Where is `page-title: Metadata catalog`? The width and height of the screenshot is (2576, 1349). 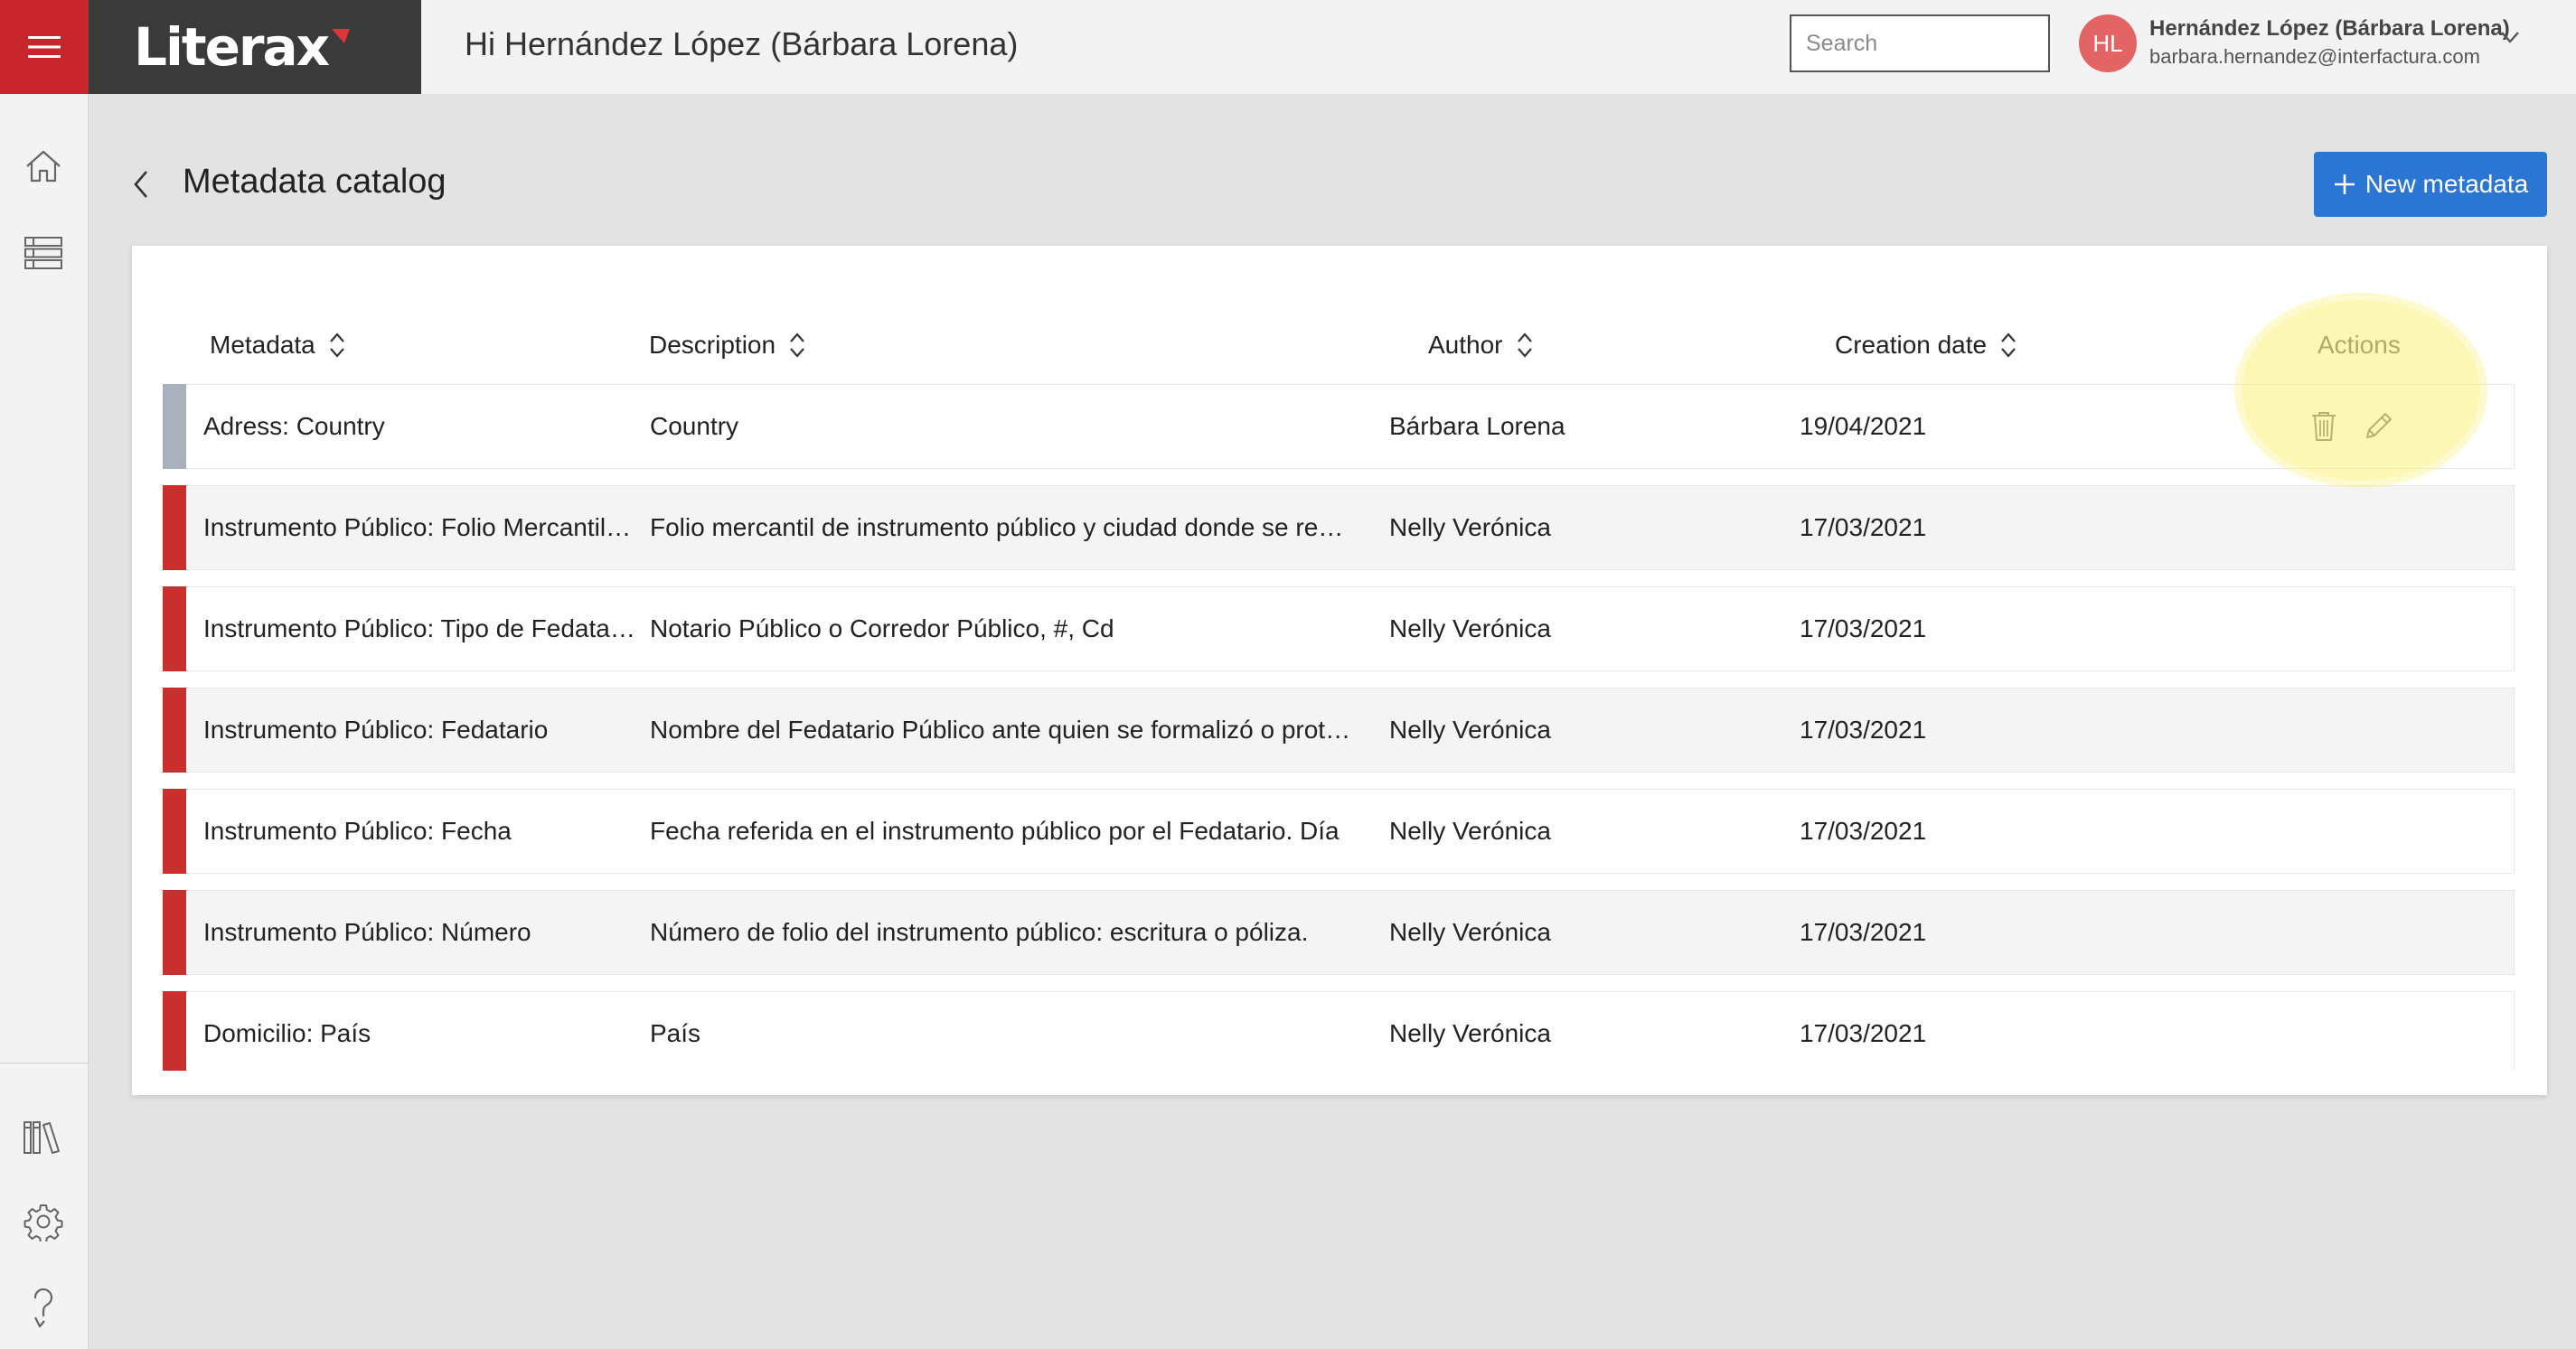
page-title: Metadata catalog is located at coordinates (315, 182).